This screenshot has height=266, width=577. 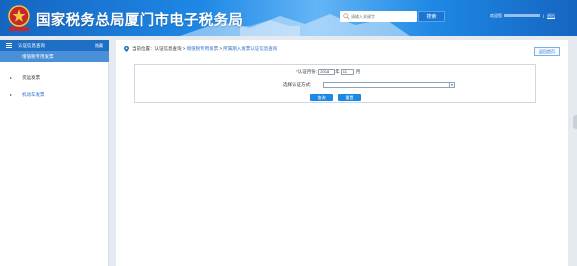 I want to click on period-label: 认证月份:, so click(x=307, y=72).